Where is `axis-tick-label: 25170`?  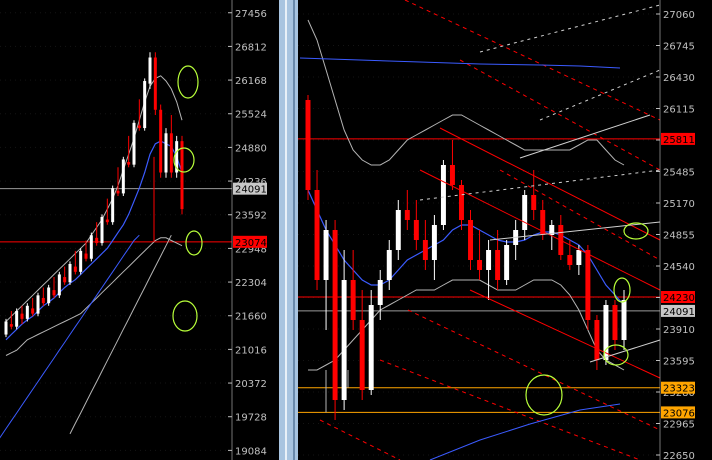 axis-tick-label: 25170 is located at coordinates (679, 204).